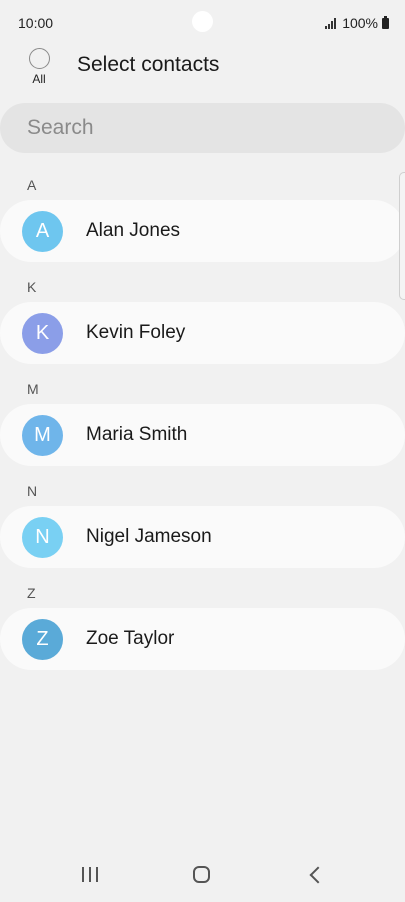 The image size is (405, 902). I want to click on search-input, so click(202, 128).